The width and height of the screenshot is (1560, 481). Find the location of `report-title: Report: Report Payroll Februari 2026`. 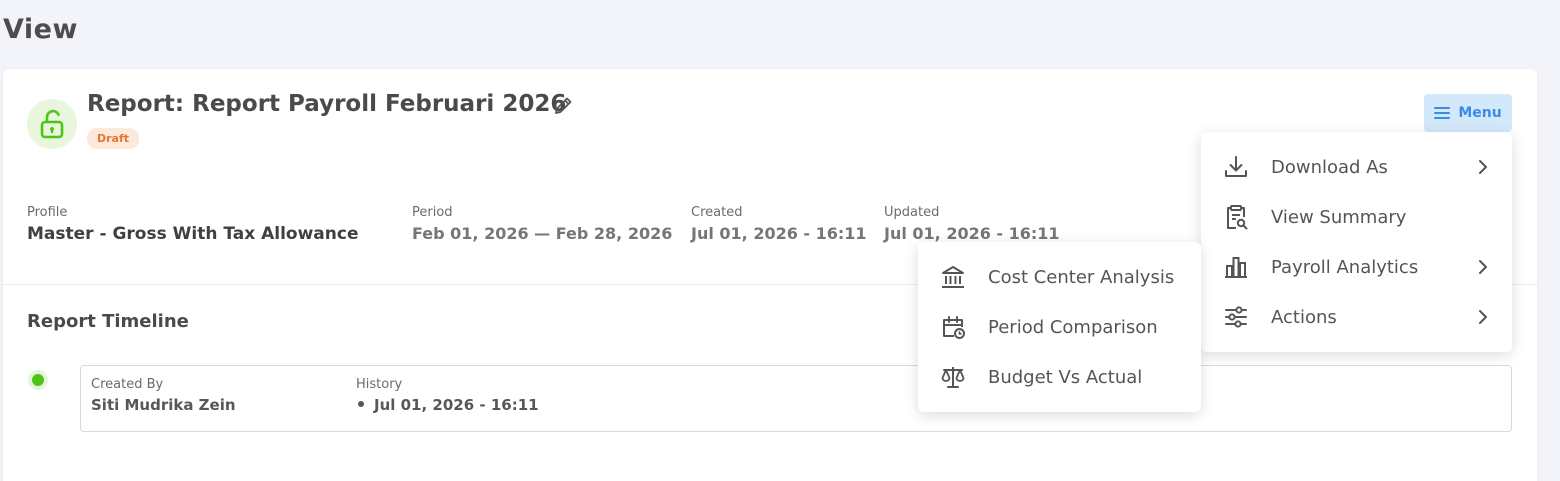

report-title: Report: Report Payroll Februari 2026 is located at coordinates (327, 104).